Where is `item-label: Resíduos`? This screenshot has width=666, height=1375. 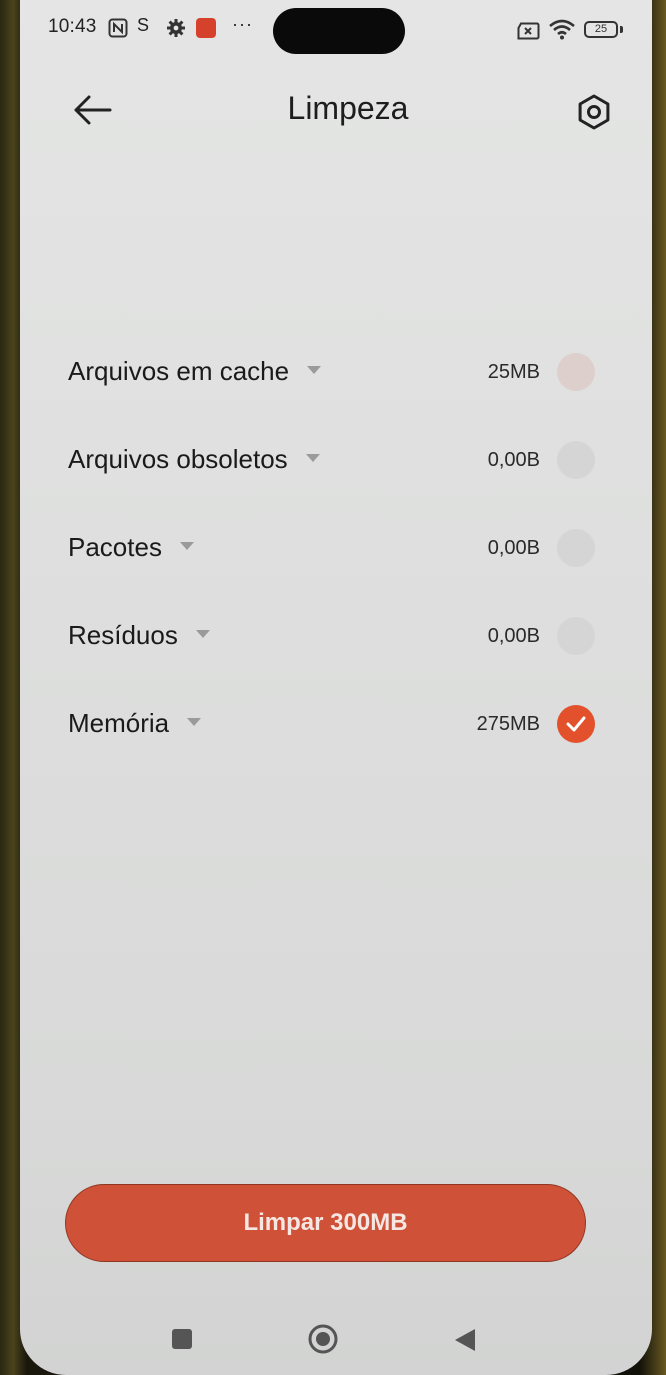 item-label: Resíduos is located at coordinates (139, 635).